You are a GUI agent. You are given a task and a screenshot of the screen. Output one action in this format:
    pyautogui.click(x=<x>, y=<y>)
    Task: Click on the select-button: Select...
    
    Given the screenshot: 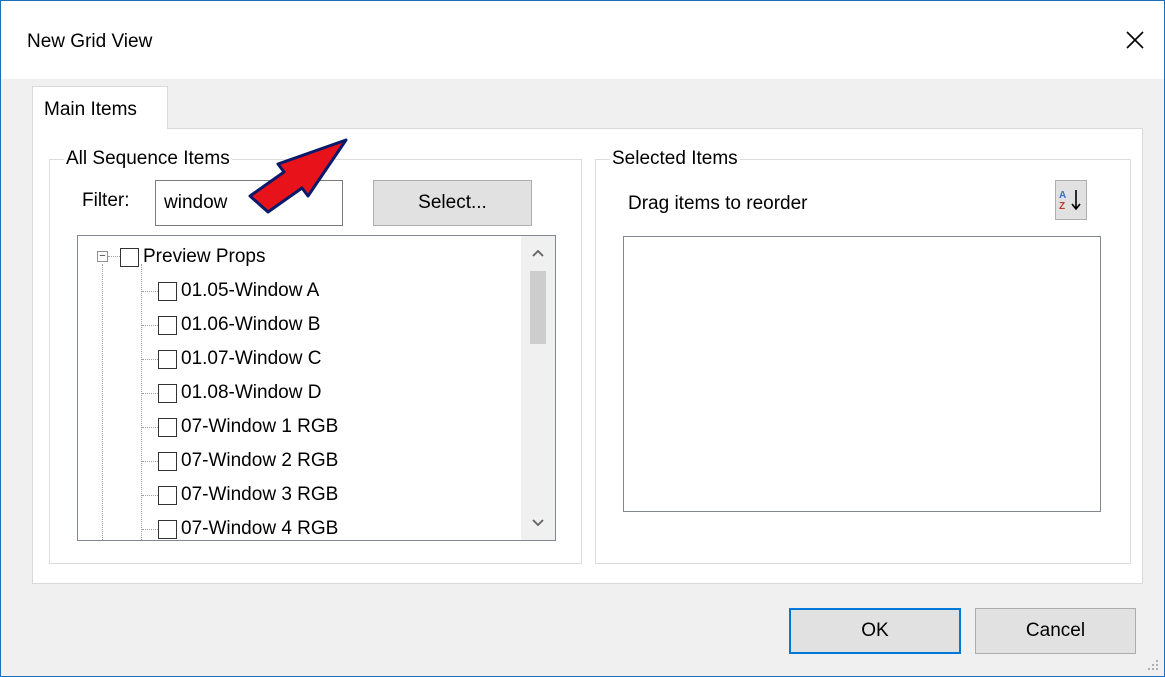 What is the action you would take?
    pyautogui.click(x=452, y=203)
    